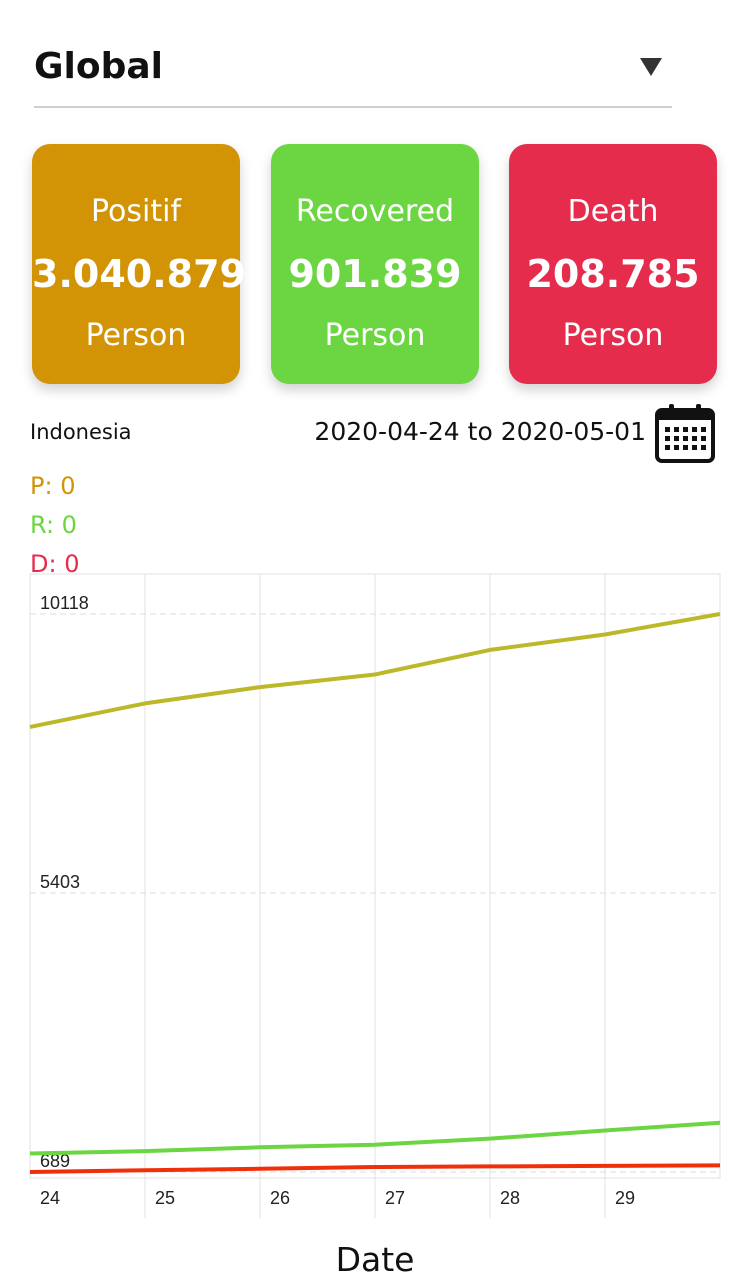 The height and width of the screenshot is (1288, 750). Describe the element at coordinates (375, 335) in the screenshot. I see `recovered-unit: Person` at that location.